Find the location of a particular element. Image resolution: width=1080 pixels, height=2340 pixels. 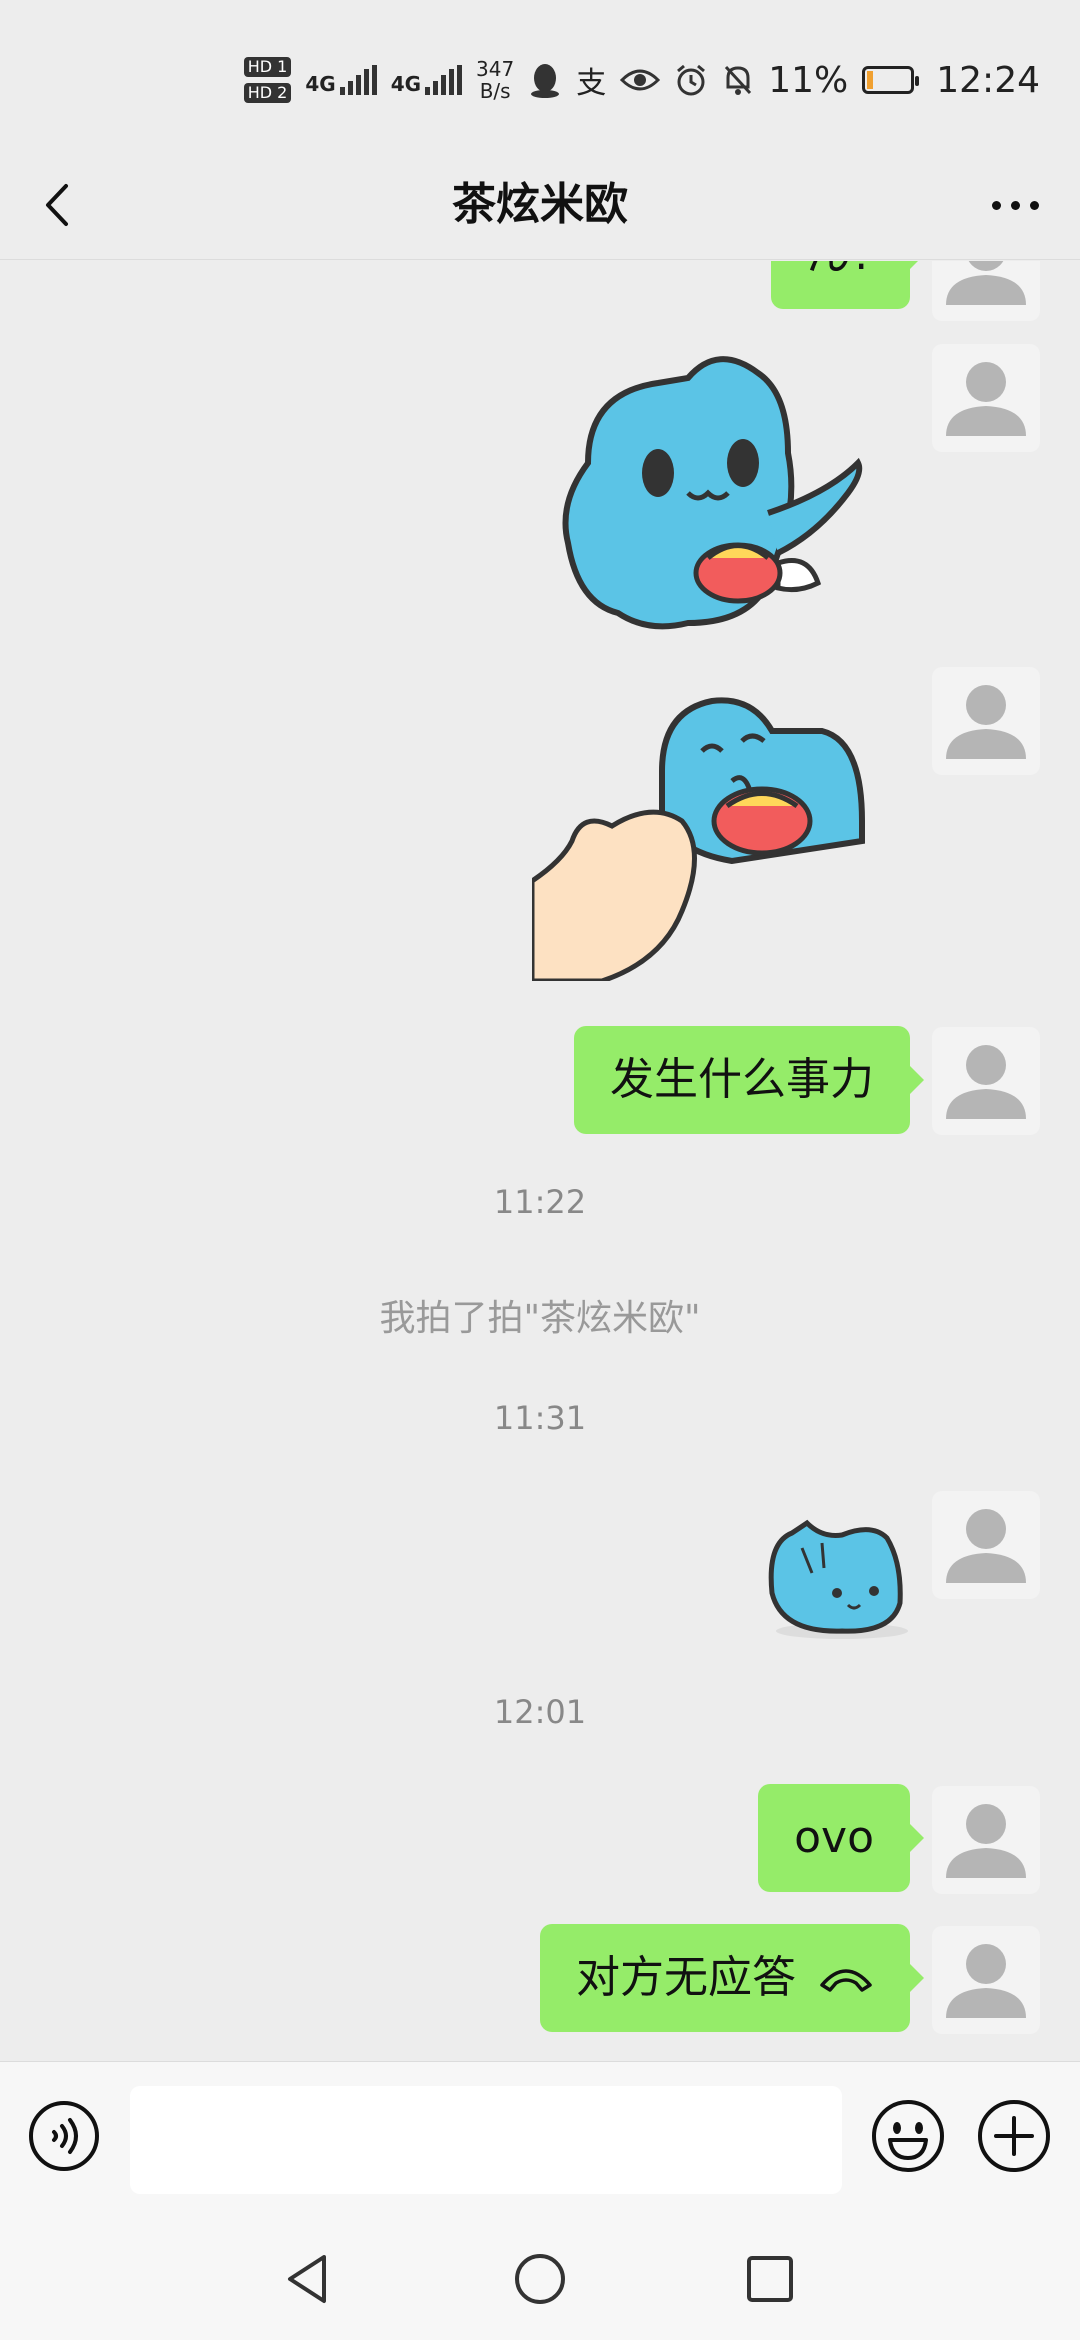

input-bar is located at coordinates (540, 2136).